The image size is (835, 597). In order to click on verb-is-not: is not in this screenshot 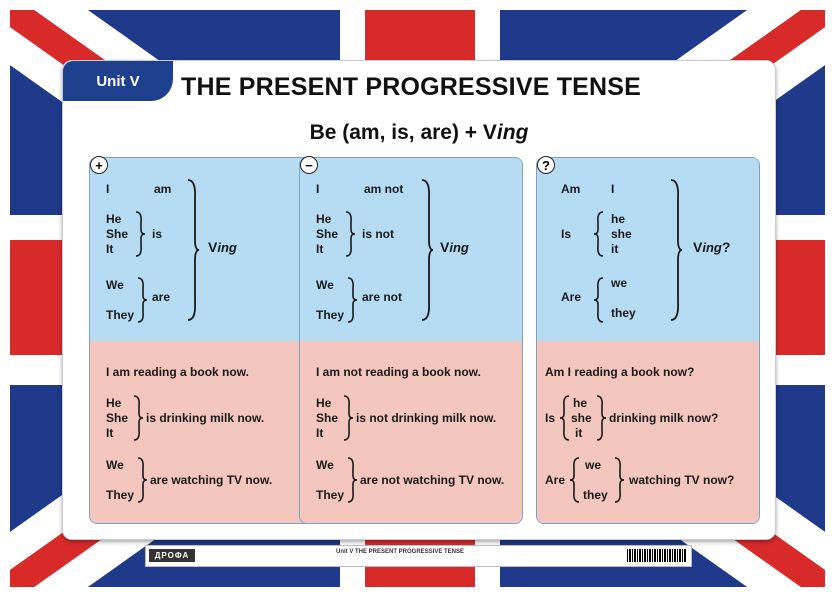, I will do `click(378, 234)`.